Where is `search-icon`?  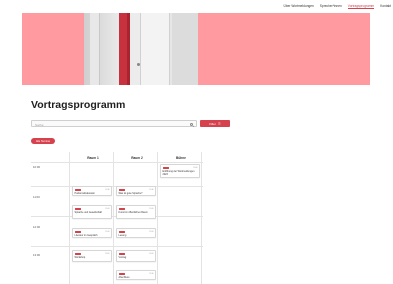
search-icon is located at coordinates (191, 124).